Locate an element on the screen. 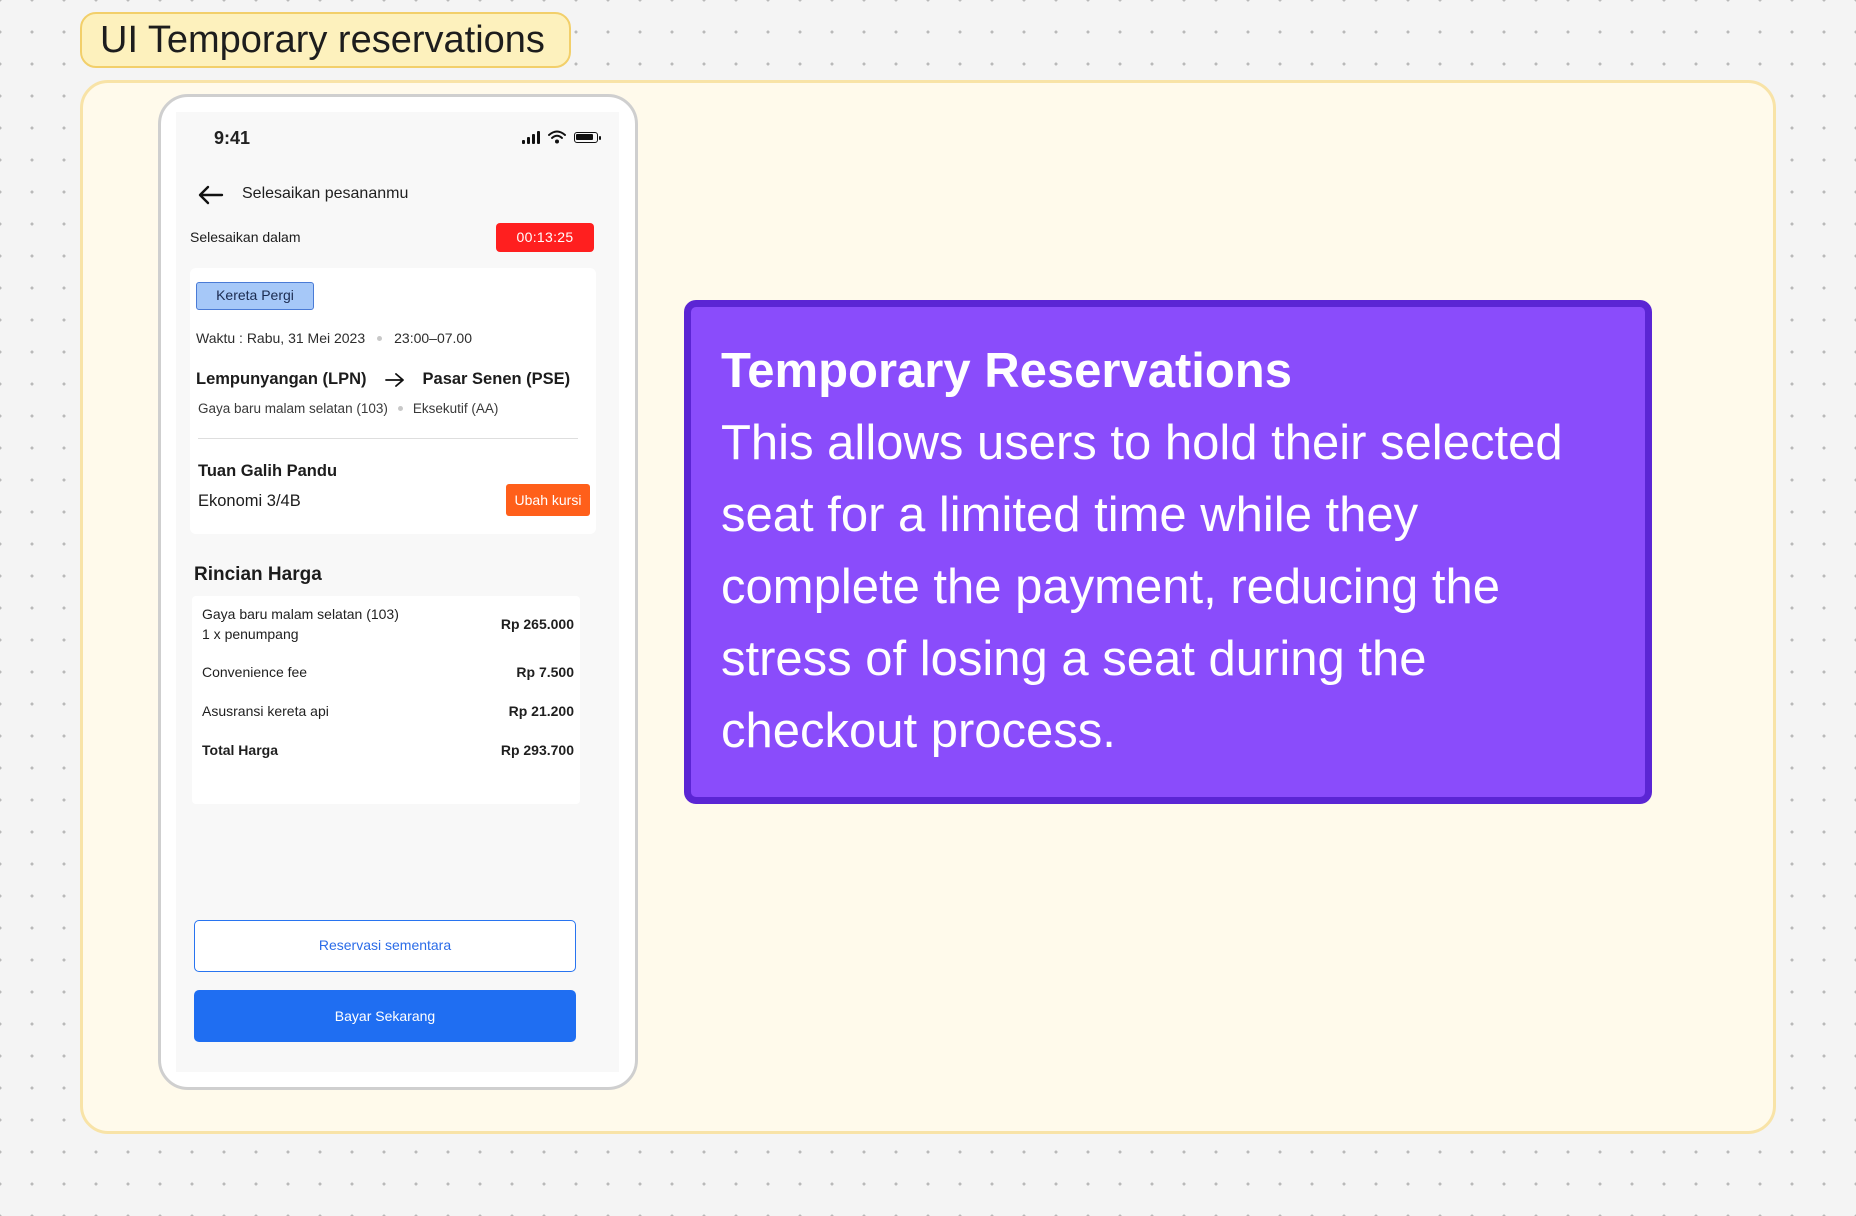 This screenshot has width=1856, height=1216. origin-station: Lempunyangan (LPN) is located at coordinates (281, 379).